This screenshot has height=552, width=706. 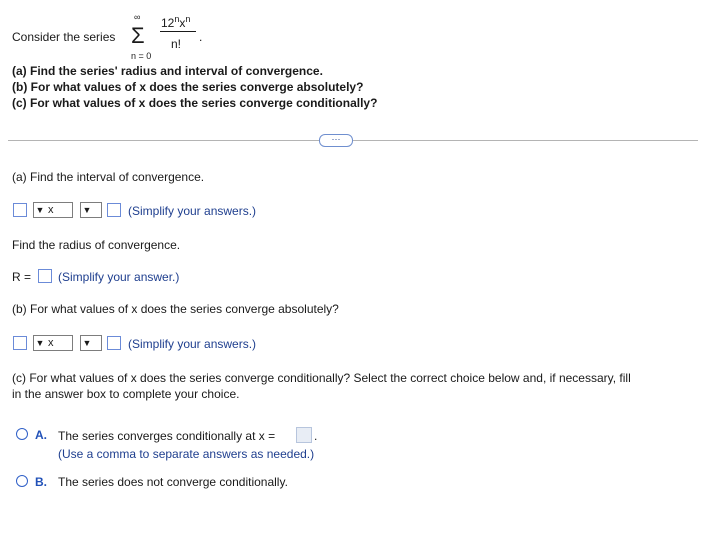 I want to click on interval-b-upper-dropdown: ▼, so click(x=91, y=343).